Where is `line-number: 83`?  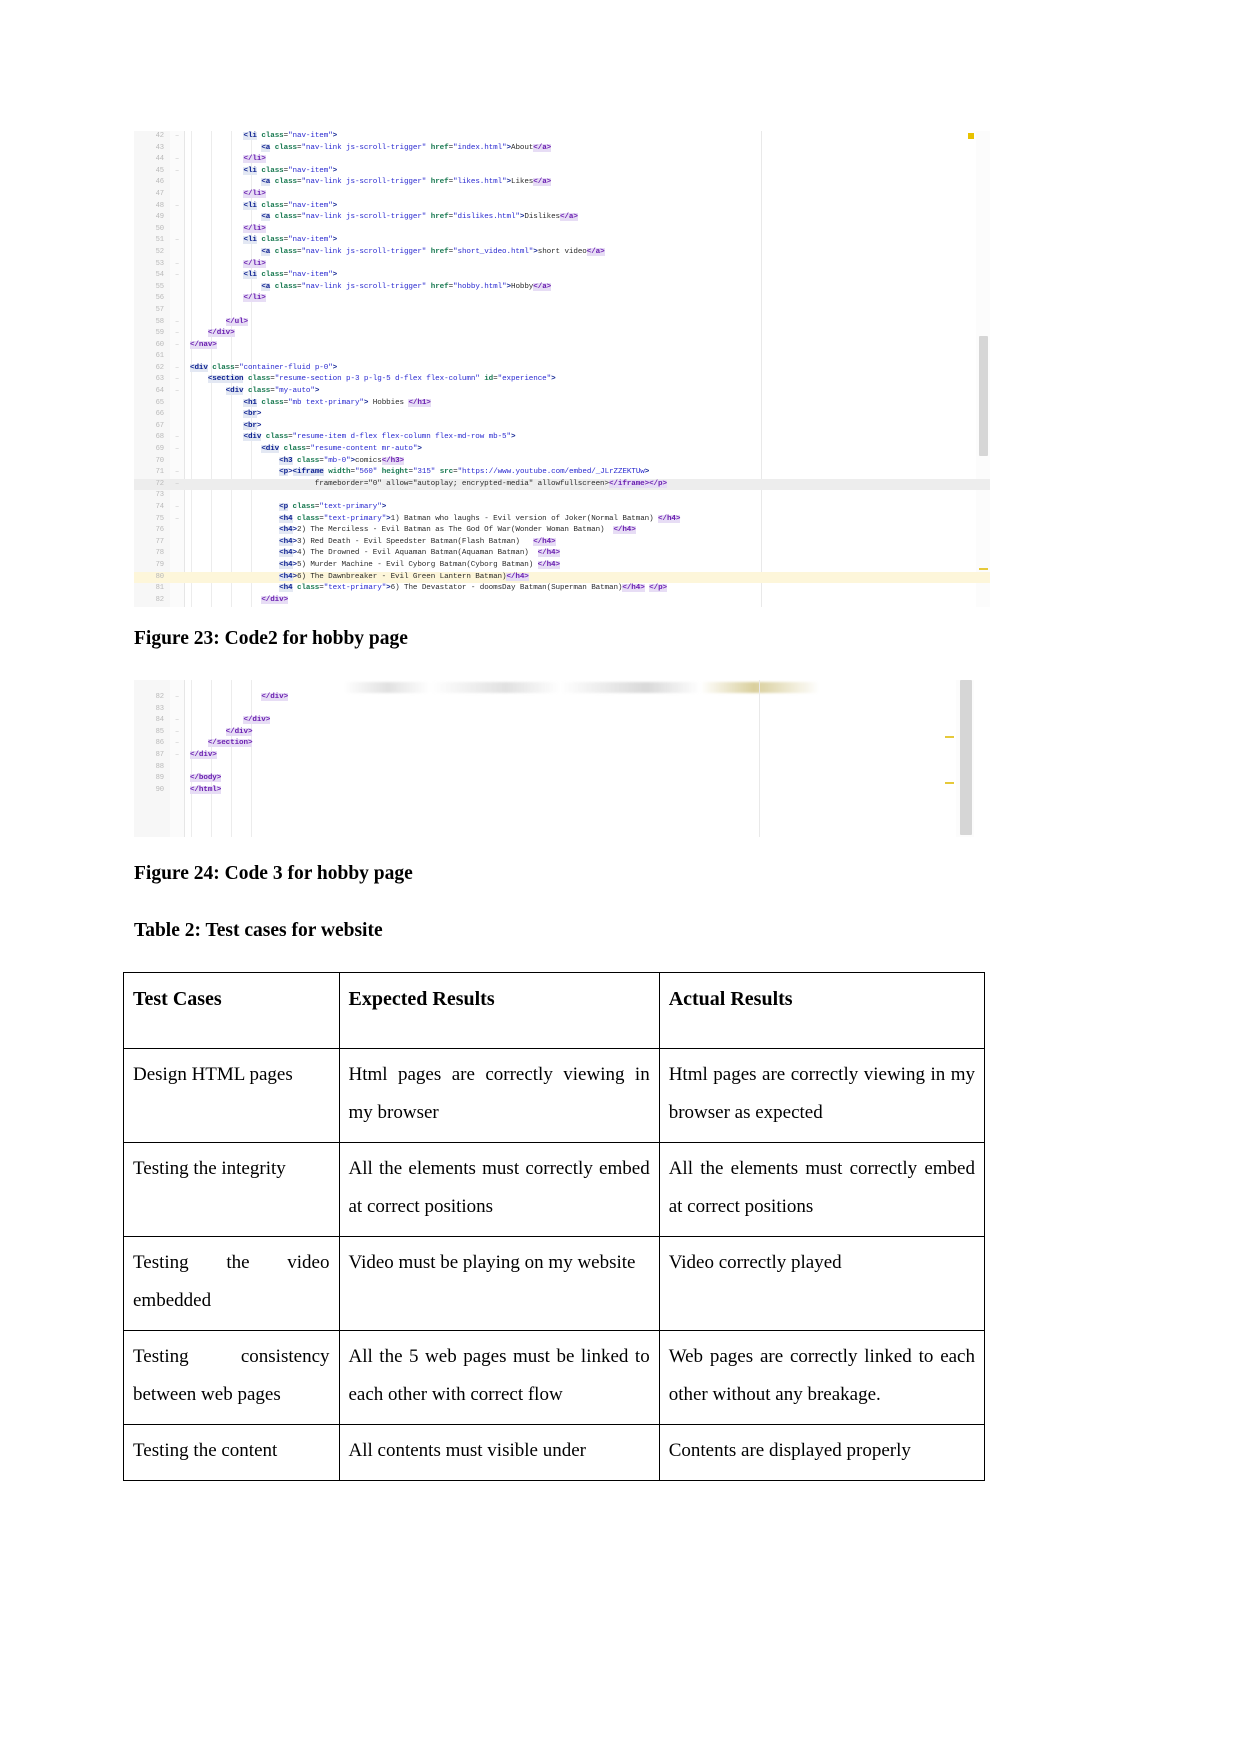
line-number: 83 is located at coordinates (160, 708).